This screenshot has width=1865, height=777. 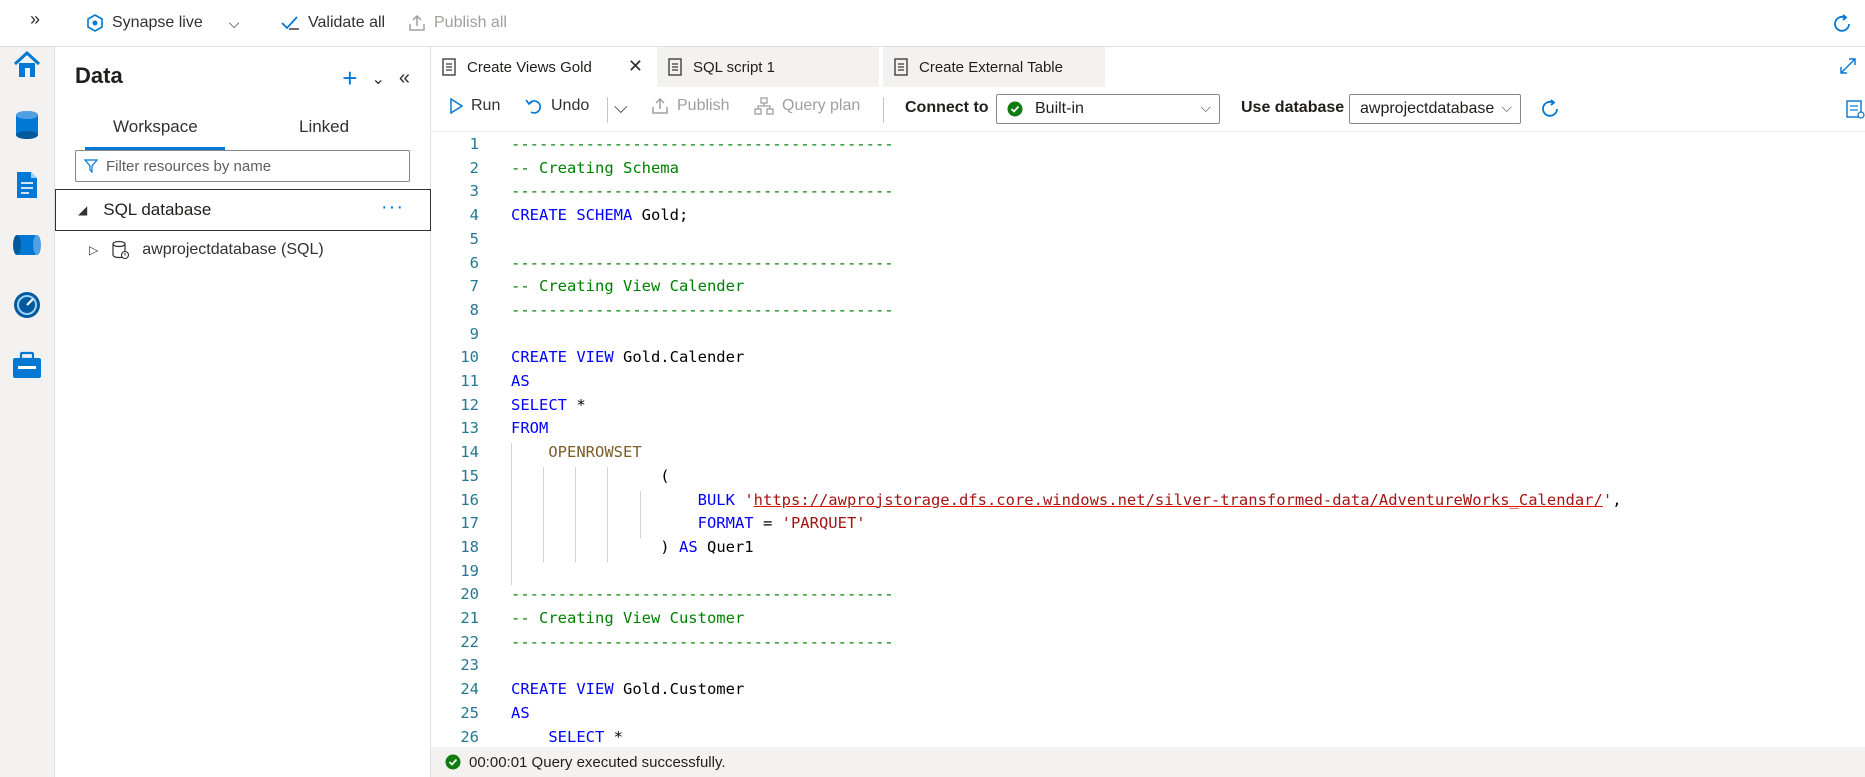 What do you see at coordinates (347, 22) in the screenshot?
I see `validate-all-label: Validate all` at bounding box center [347, 22].